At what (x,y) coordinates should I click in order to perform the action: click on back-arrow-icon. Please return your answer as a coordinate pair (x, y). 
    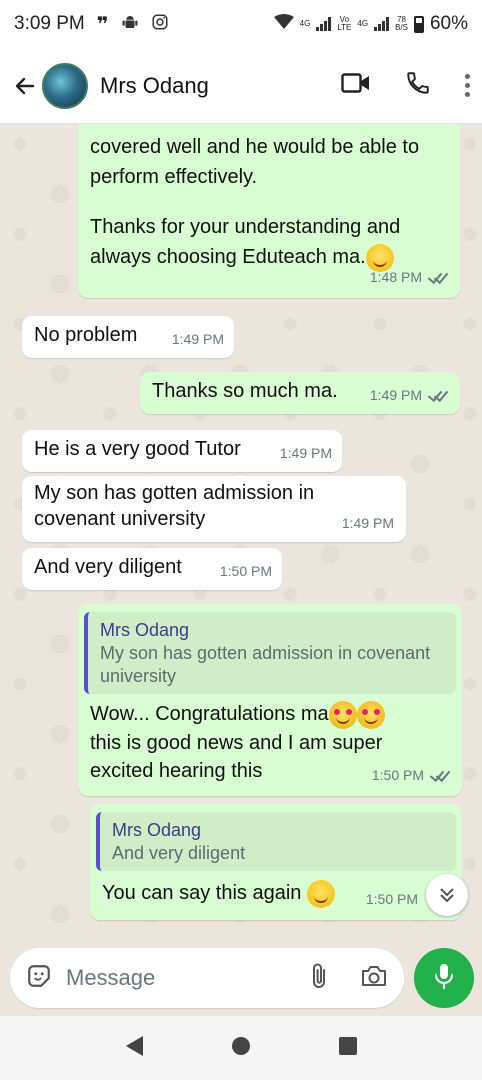
    Looking at the image, I should click on (25, 86).